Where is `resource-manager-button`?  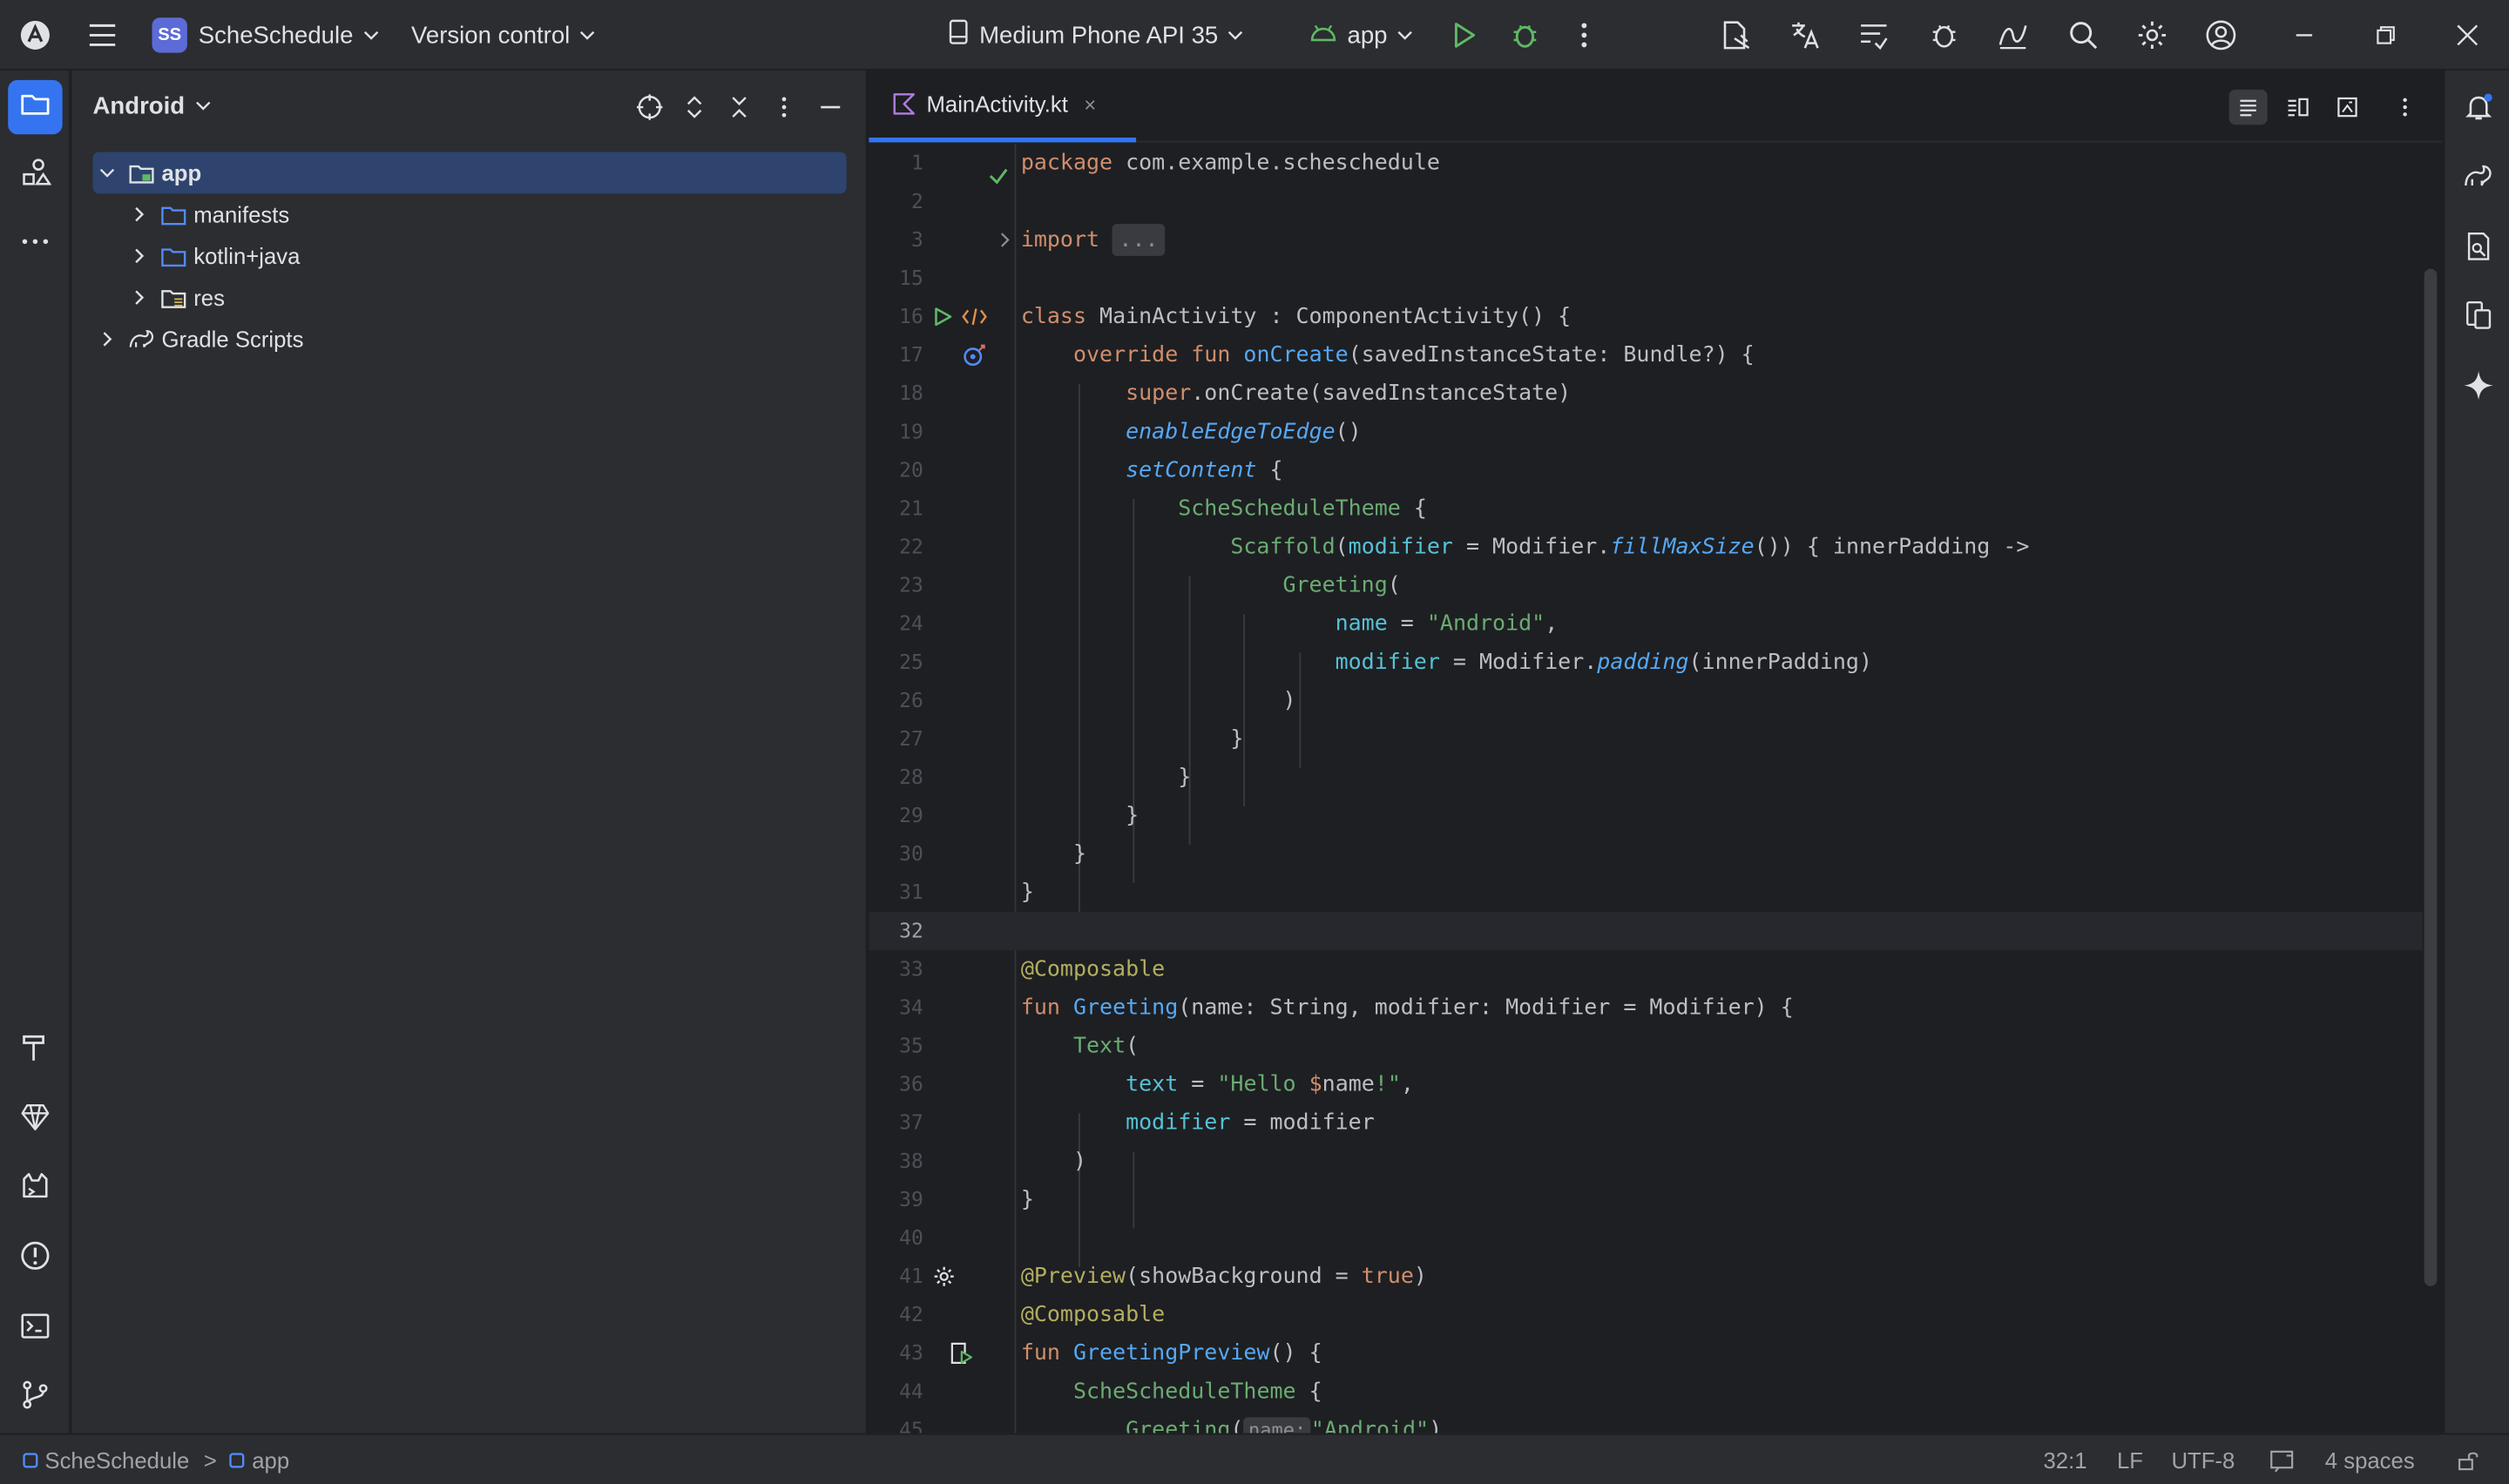 resource-manager-button is located at coordinates (35, 176).